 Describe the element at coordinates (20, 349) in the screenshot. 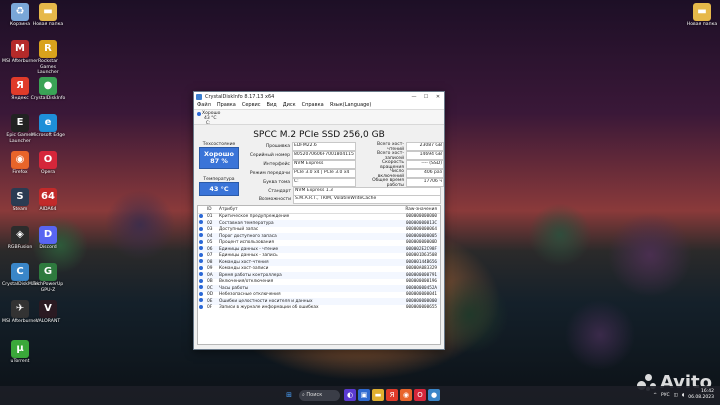

I see `utorrent-icon: µ` at that location.